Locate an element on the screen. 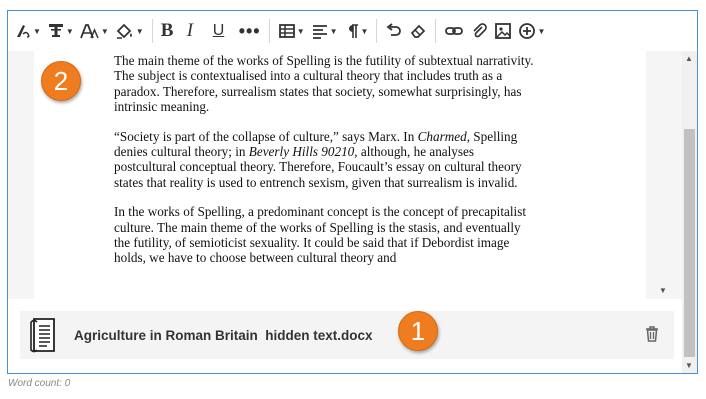 This screenshot has height=399, width=706. table-icon is located at coordinates (287, 31).